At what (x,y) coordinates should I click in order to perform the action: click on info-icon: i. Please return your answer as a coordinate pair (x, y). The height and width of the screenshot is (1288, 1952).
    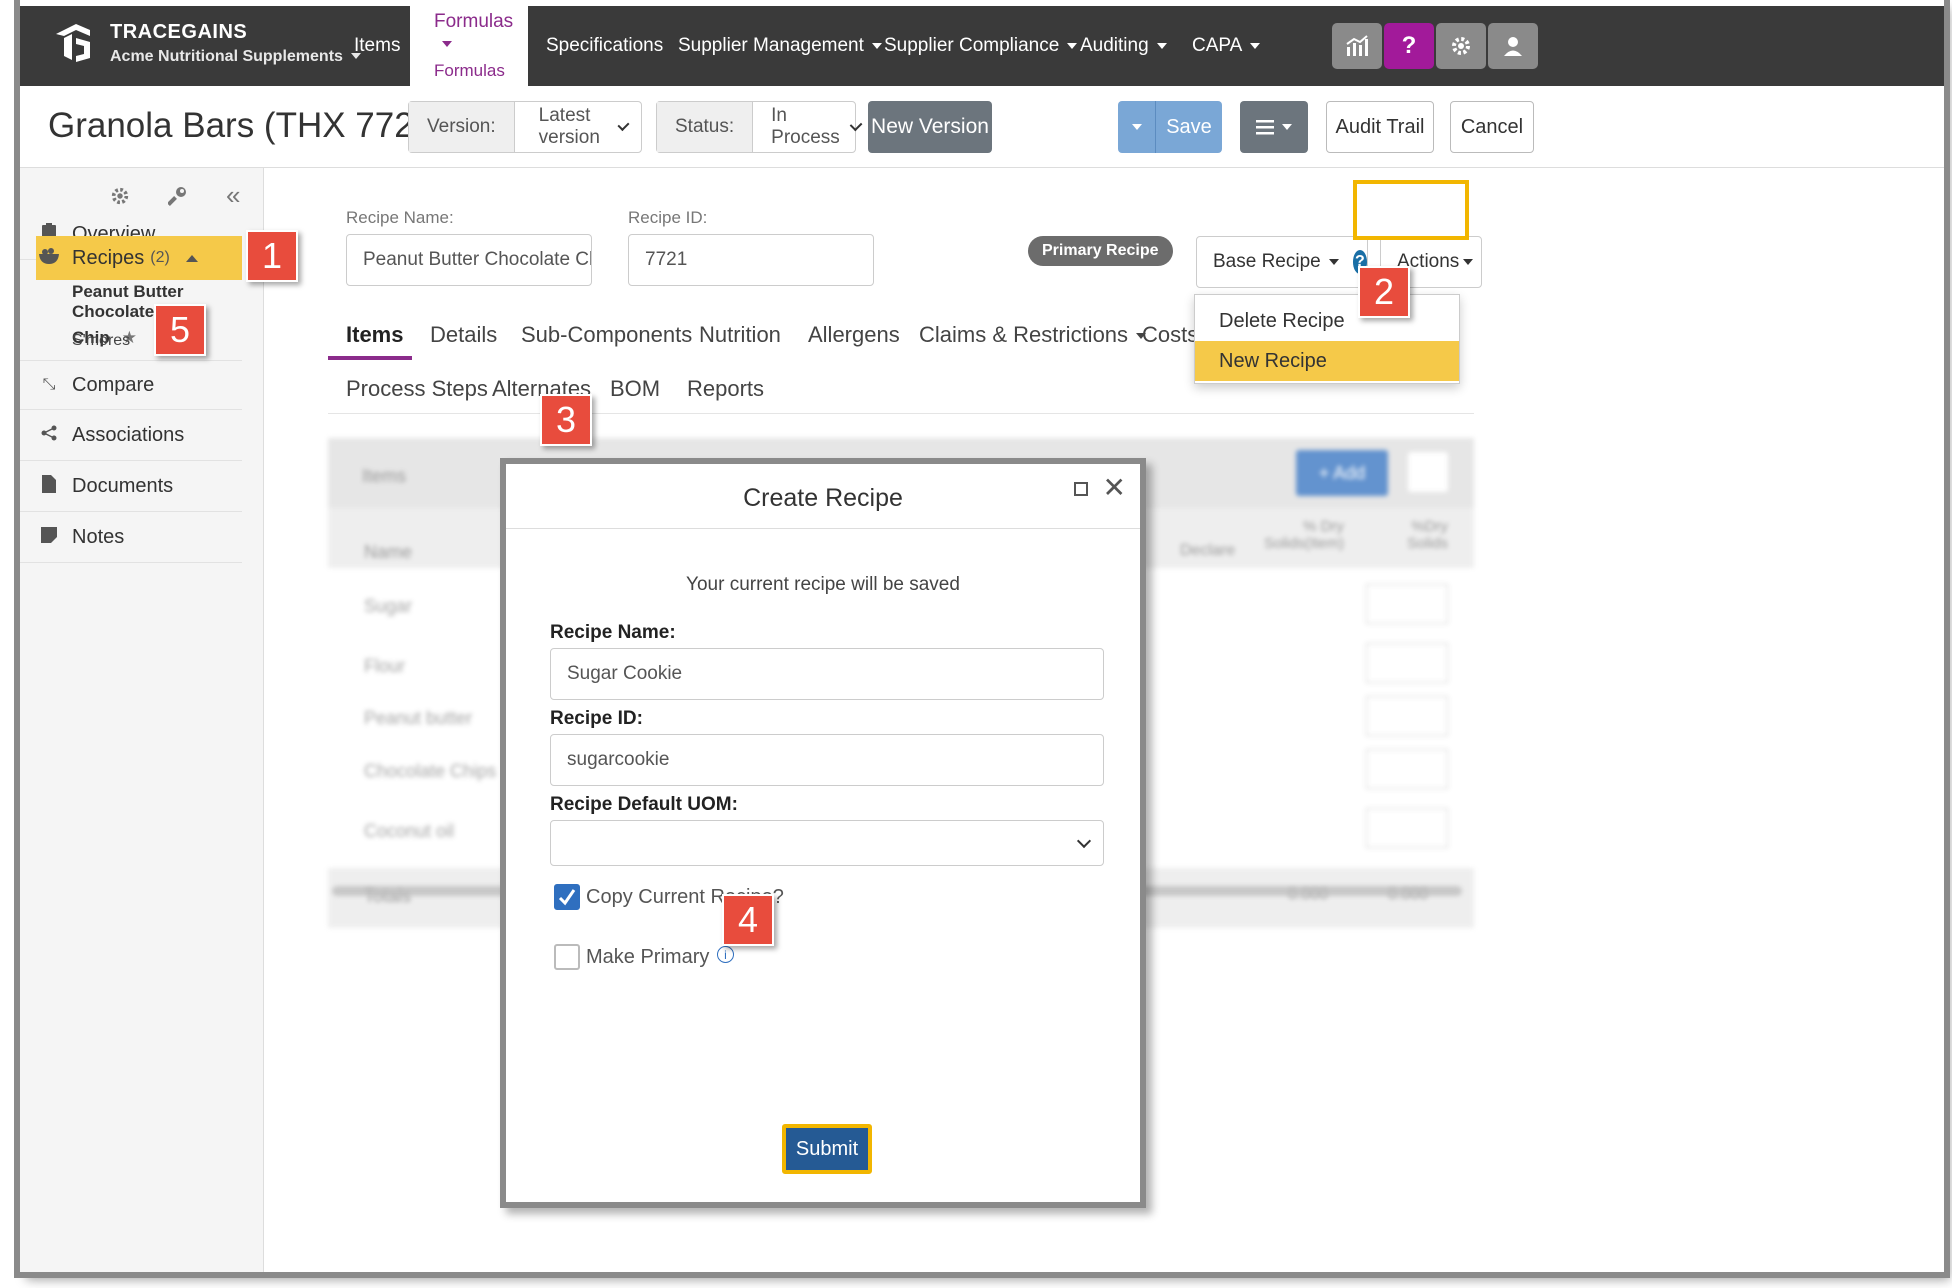
    Looking at the image, I should click on (725, 954).